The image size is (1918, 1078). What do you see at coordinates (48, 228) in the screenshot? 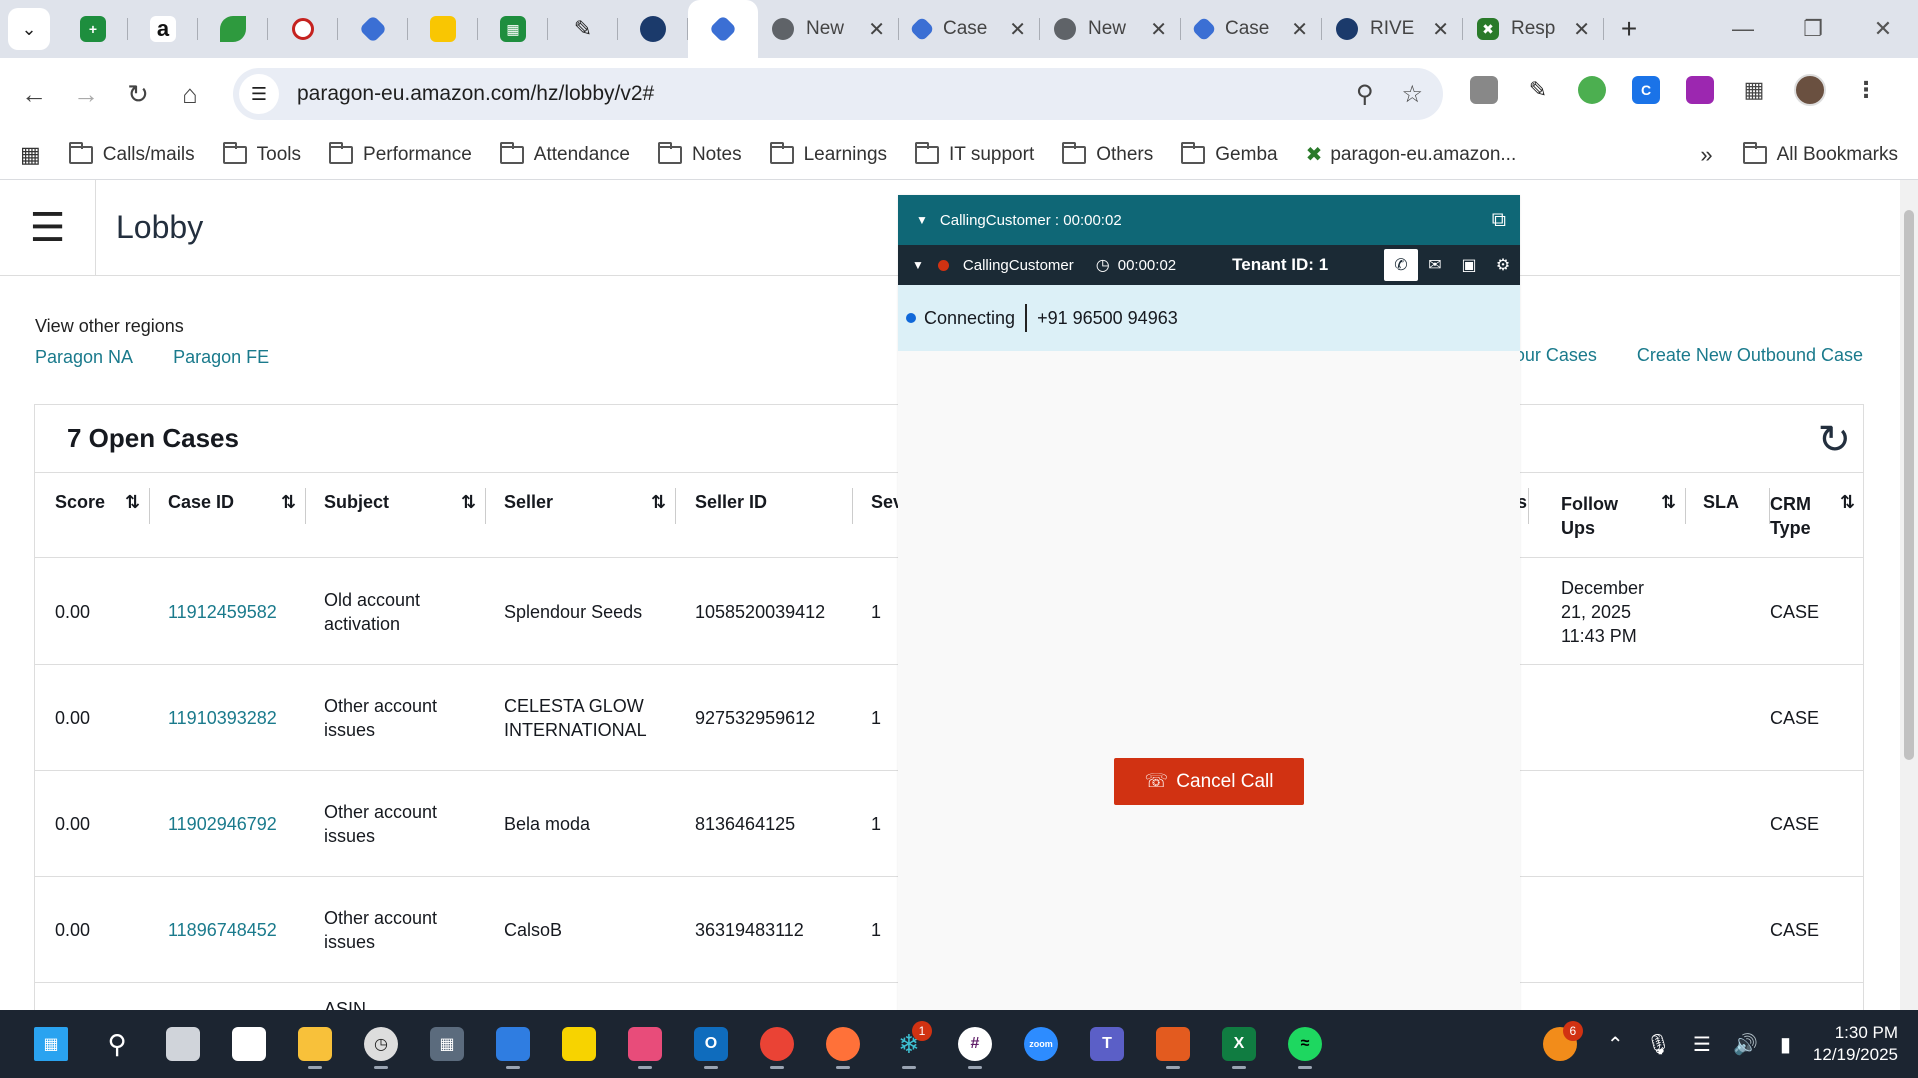
I see `hamburger-menu-icon: ☰` at bounding box center [48, 228].